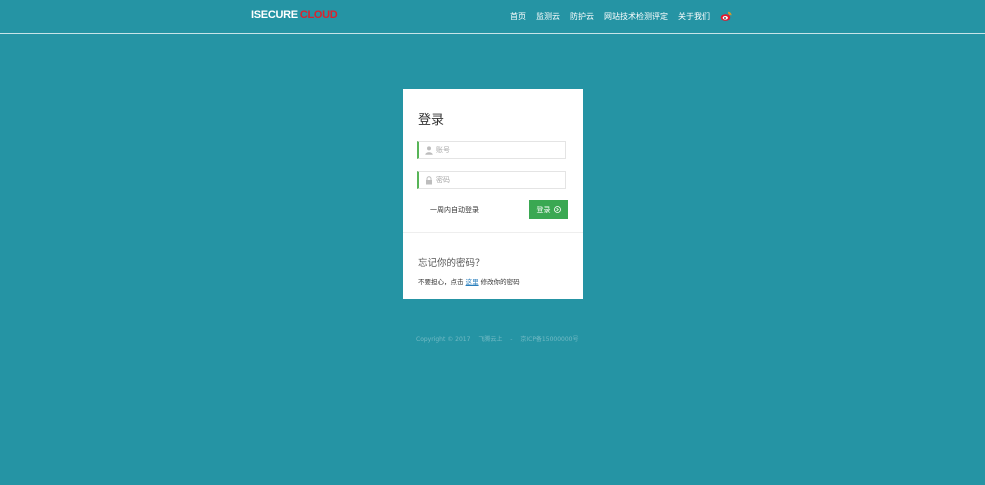 Image resolution: width=985 pixels, height=485 pixels. I want to click on forgot-password-title: 忘记你的密码？, so click(451, 263).